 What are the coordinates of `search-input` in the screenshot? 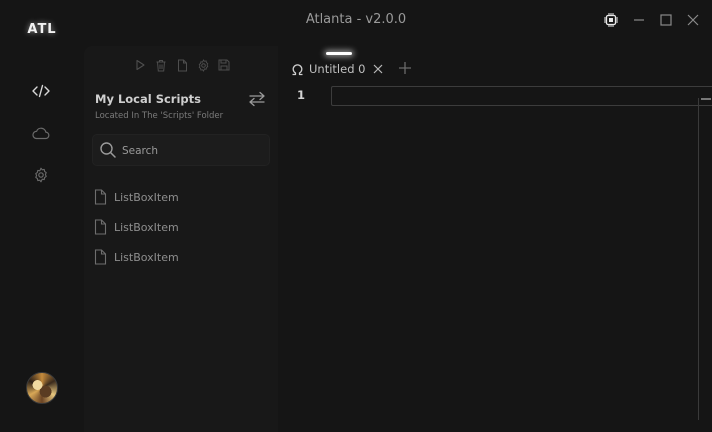 It's located at (192, 151).